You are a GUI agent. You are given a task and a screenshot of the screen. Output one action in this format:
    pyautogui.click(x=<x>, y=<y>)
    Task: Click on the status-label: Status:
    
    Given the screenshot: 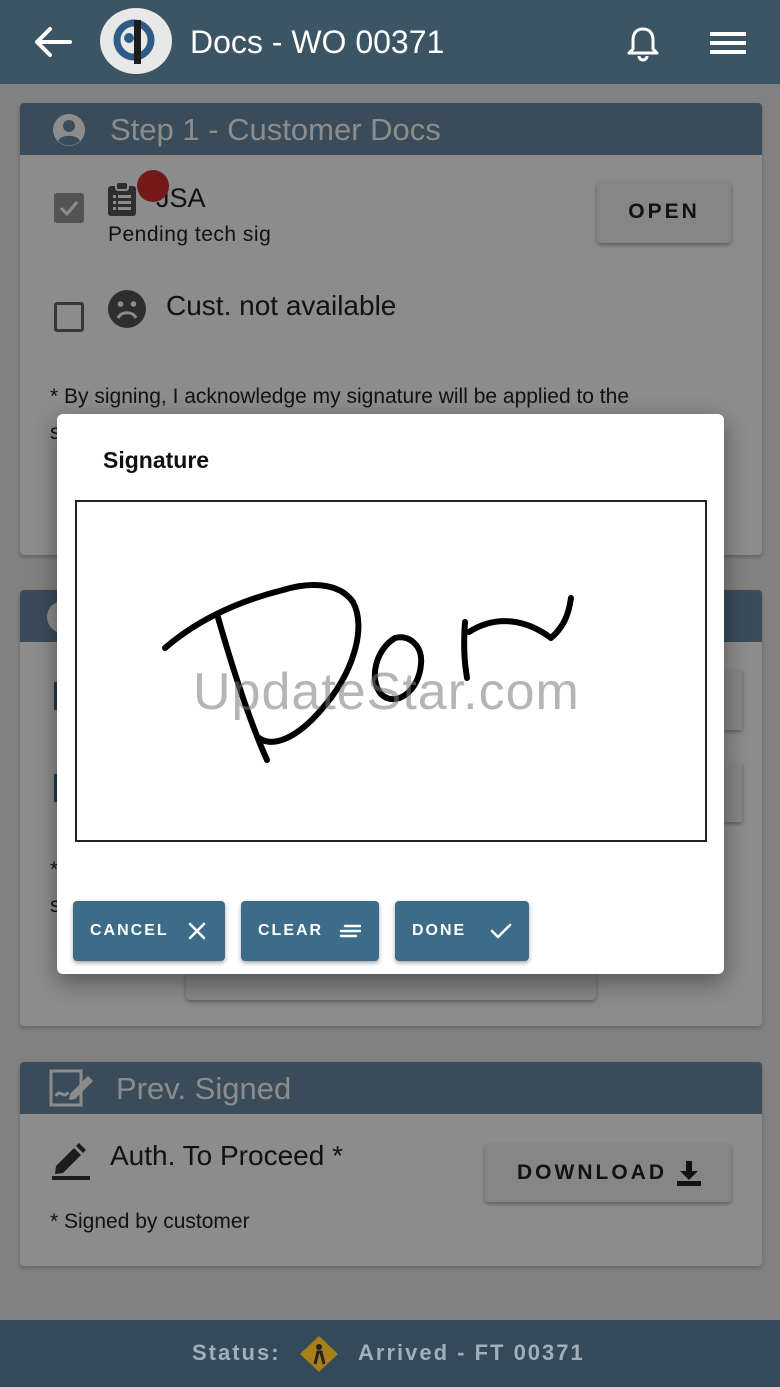 What is the action you would take?
    pyautogui.click(x=236, y=1352)
    